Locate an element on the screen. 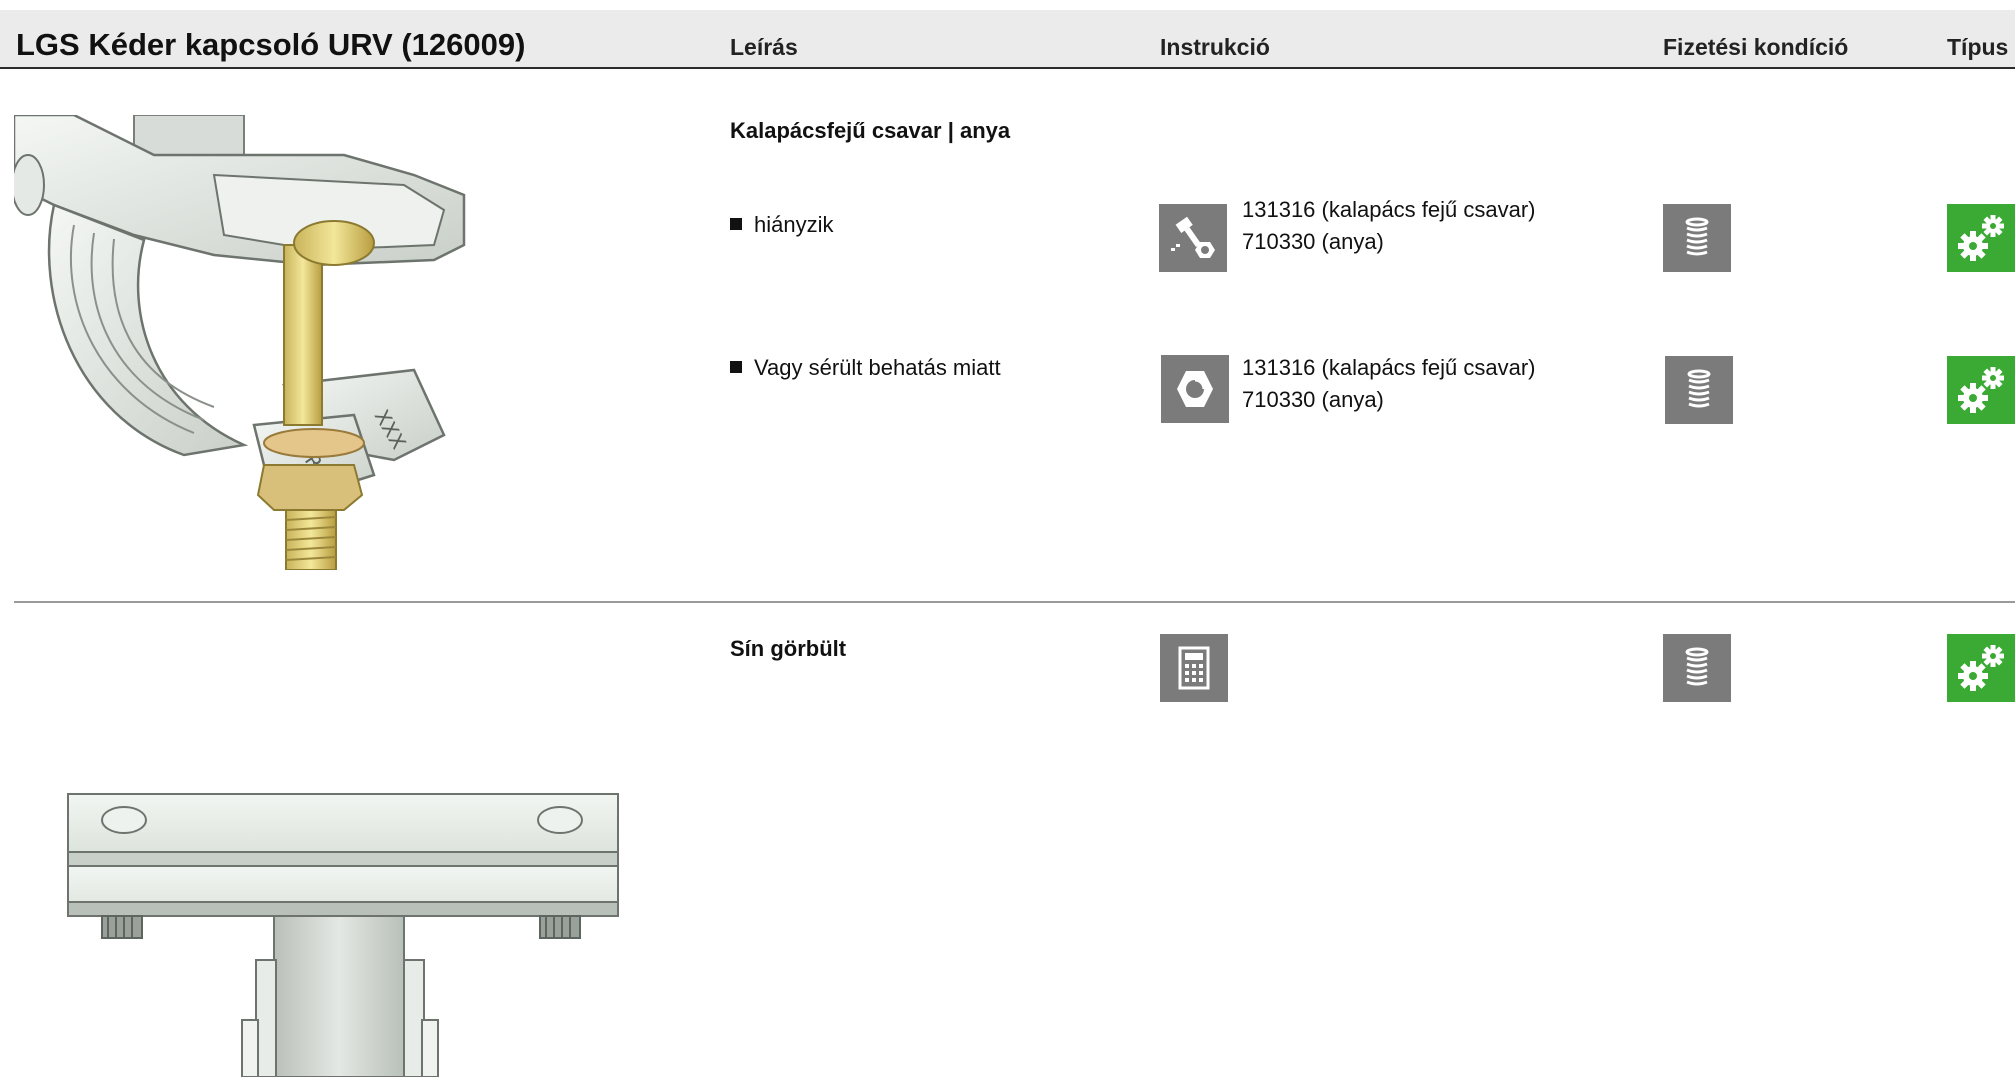 Image resolution: width=2015 pixels, height=1077 pixels. column-header-payment: Fizetési kondíció is located at coordinates (1756, 47).